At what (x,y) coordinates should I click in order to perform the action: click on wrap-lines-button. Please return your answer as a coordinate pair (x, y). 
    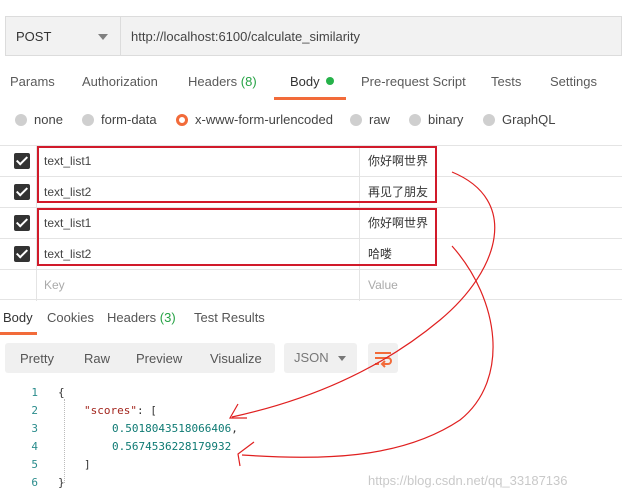
    Looking at the image, I should click on (383, 358).